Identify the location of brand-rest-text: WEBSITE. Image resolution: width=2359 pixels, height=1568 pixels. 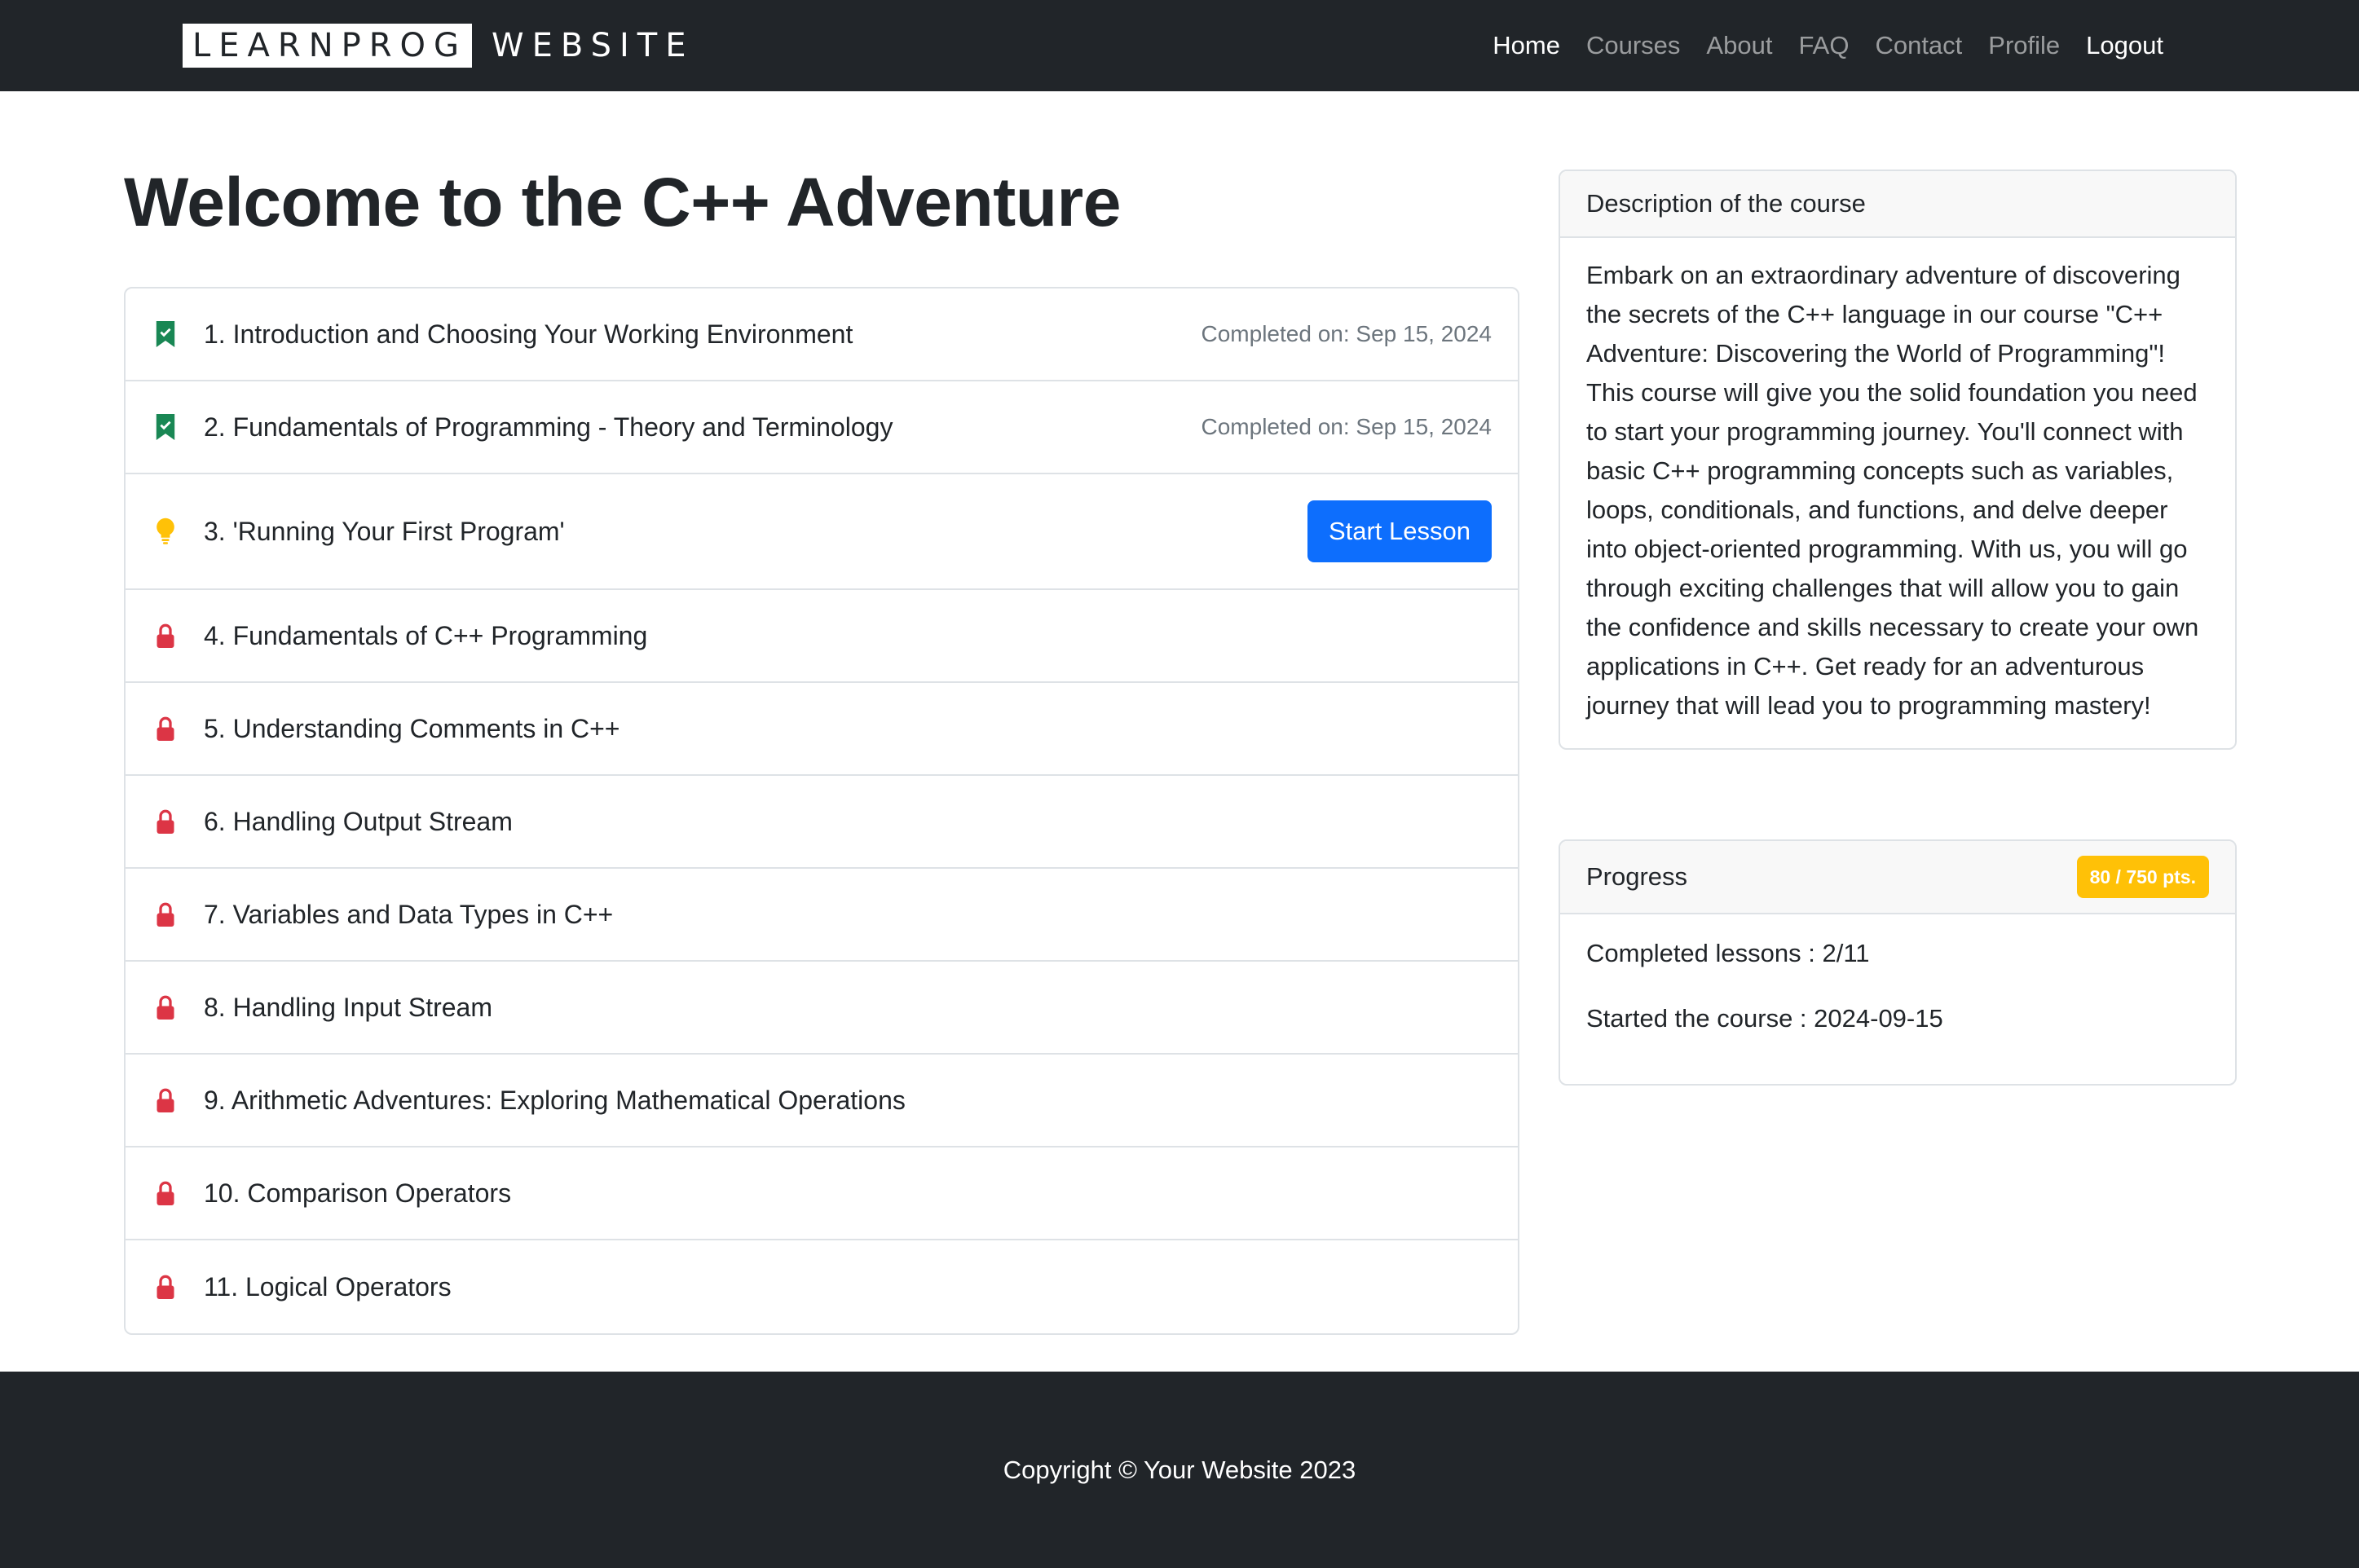
(593, 45).